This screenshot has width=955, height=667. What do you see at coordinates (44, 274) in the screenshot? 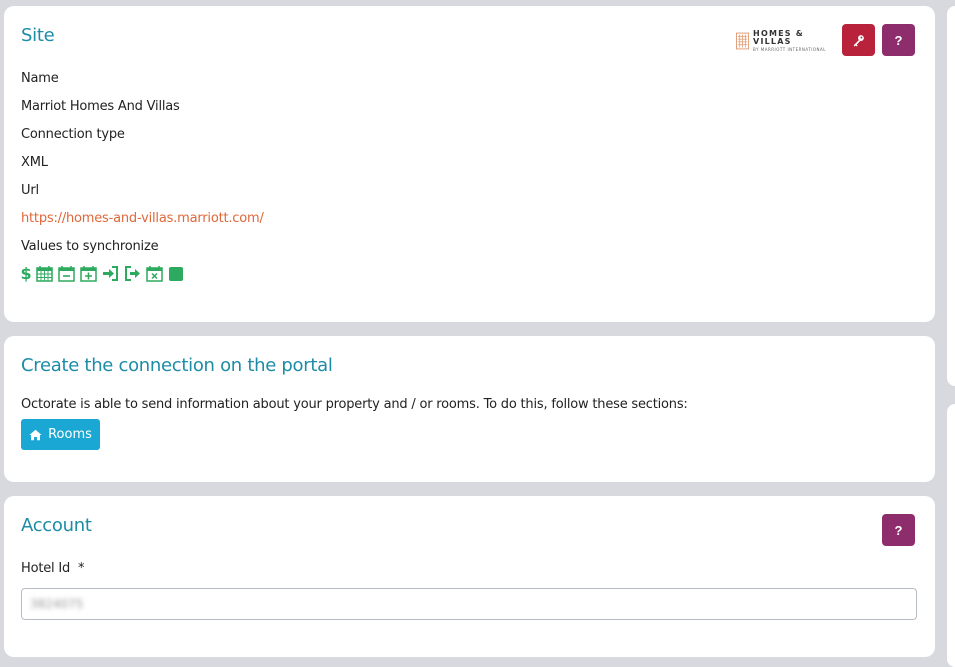
I see `calendar-grid-icon` at bounding box center [44, 274].